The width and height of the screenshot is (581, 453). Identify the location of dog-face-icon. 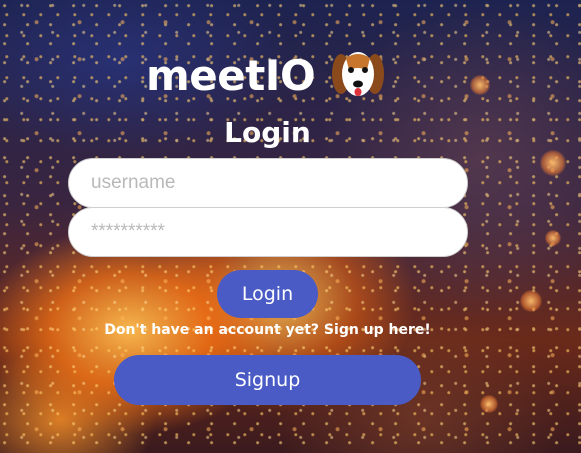
(358, 74).